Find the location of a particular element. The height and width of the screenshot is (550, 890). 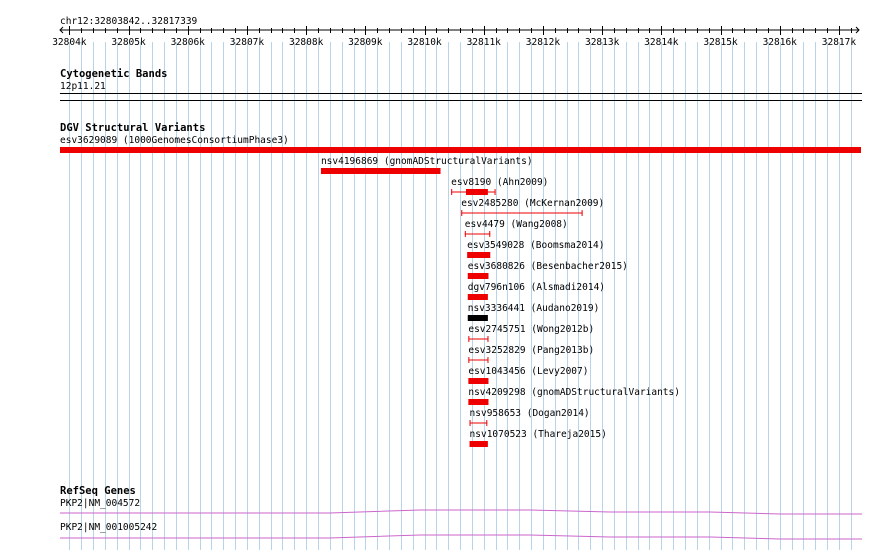

dgv-feature-label: esv2485280 (McKernan2009) is located at coordinates (532, 203).